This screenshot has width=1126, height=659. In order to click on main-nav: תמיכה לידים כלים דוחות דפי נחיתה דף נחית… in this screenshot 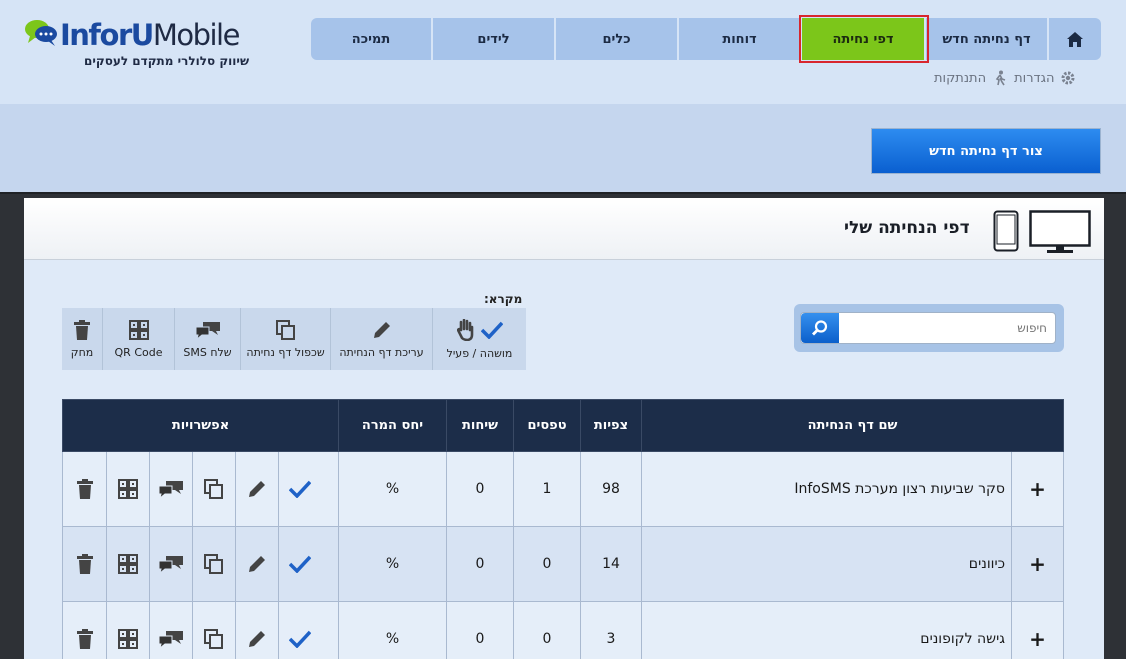, I will do `click(706, 39)`.